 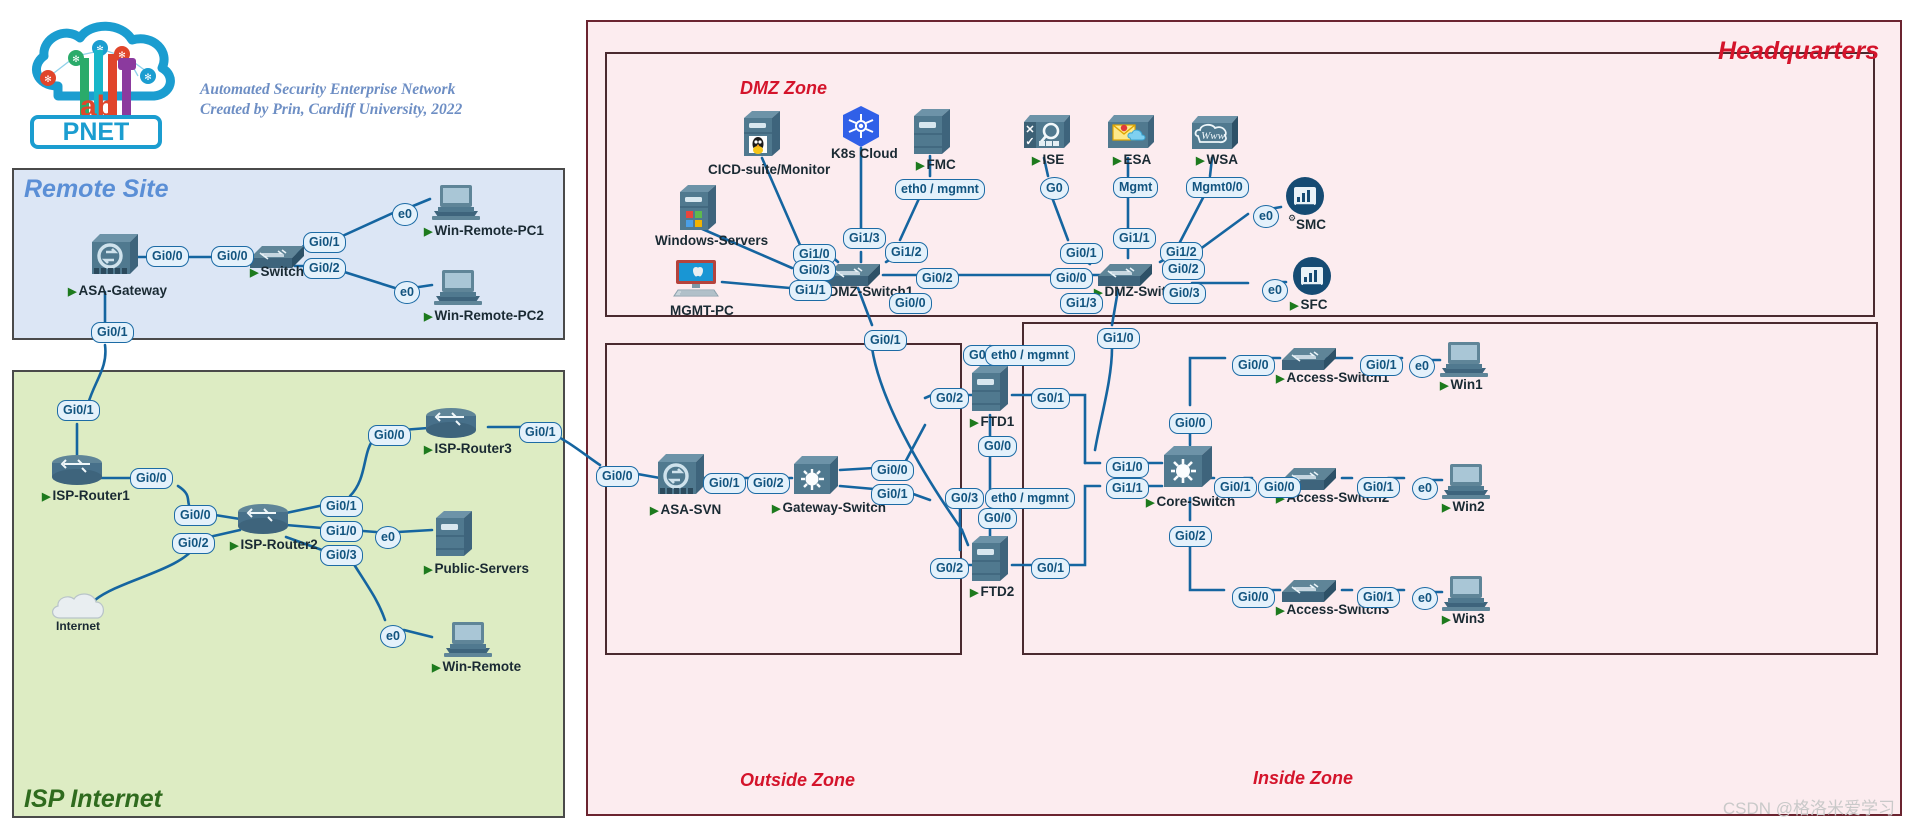 I want to click on if-ise-g0: G0, so click(x=1054, y=188).